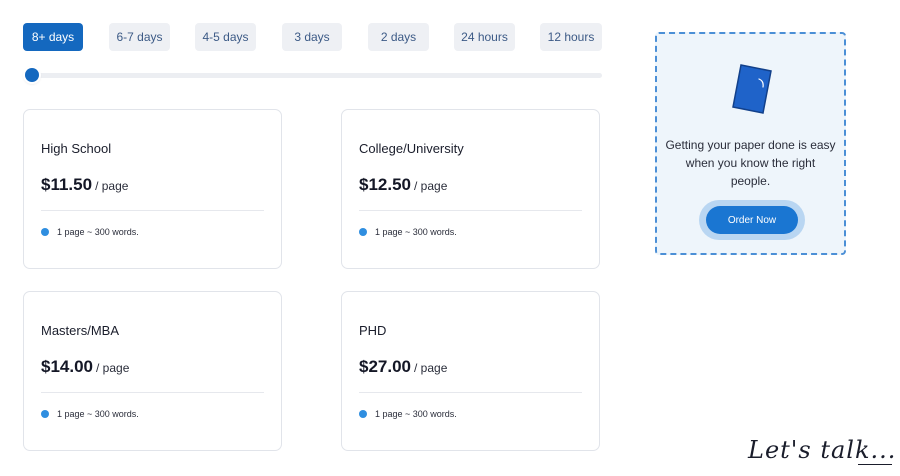  Describe the element at coordinates (32, 75) in the screenshot. I see `slider-thumb` at that location.